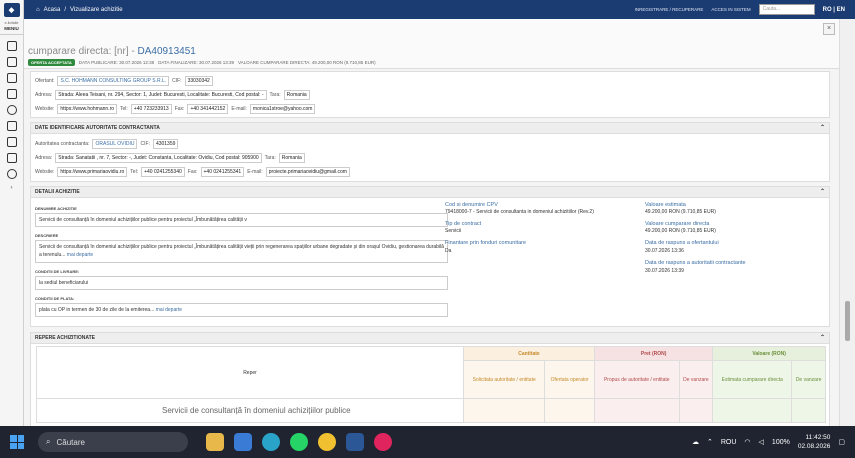  What do you see at coordinates (11, 23) in the screenshot?
I see `rail-subtitle: e-licitatie` at bounding box center [11, 23].